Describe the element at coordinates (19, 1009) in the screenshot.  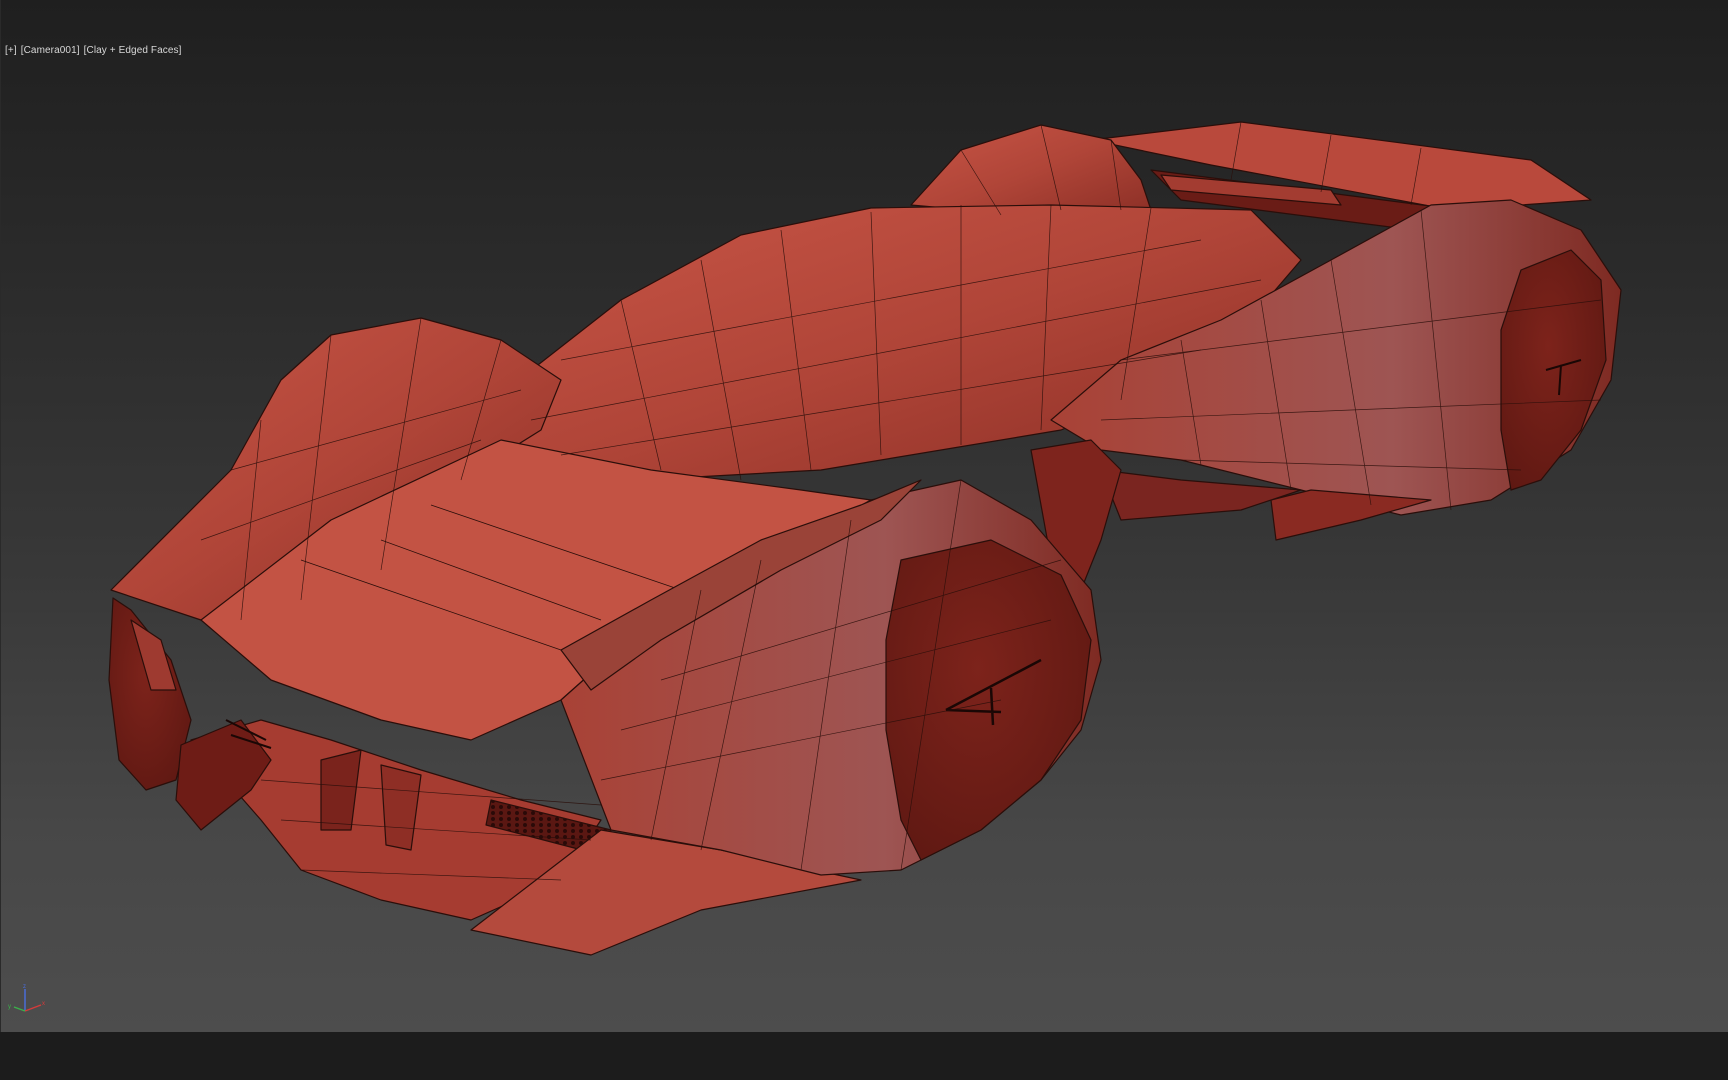
I see `y-axis-icon` at that location.